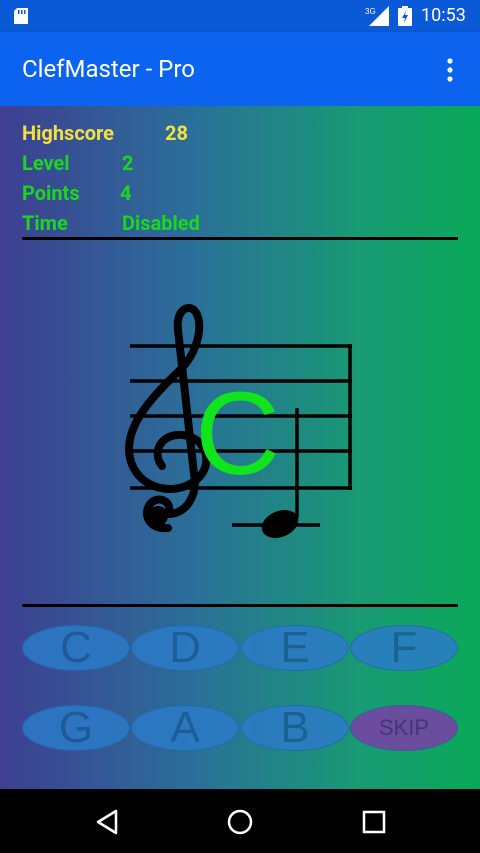 This screenshot has width=480, height=853. Describe the element at coordinates (295, 648) in the screenshot. I see `note-button-e: E` at that location.